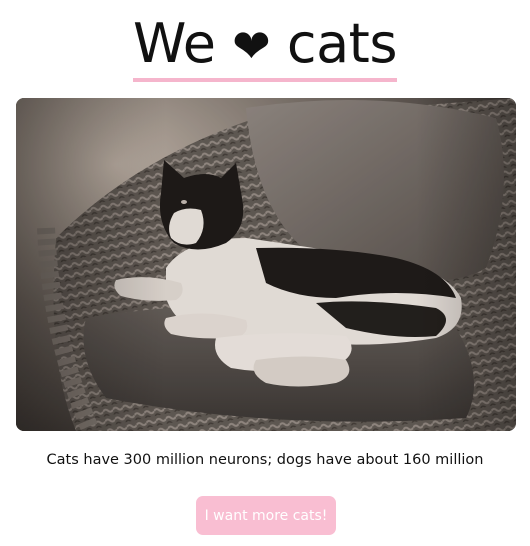 This screenshot has height=546, width=530. I want to click on title-cats: cats, so click(342, 43).